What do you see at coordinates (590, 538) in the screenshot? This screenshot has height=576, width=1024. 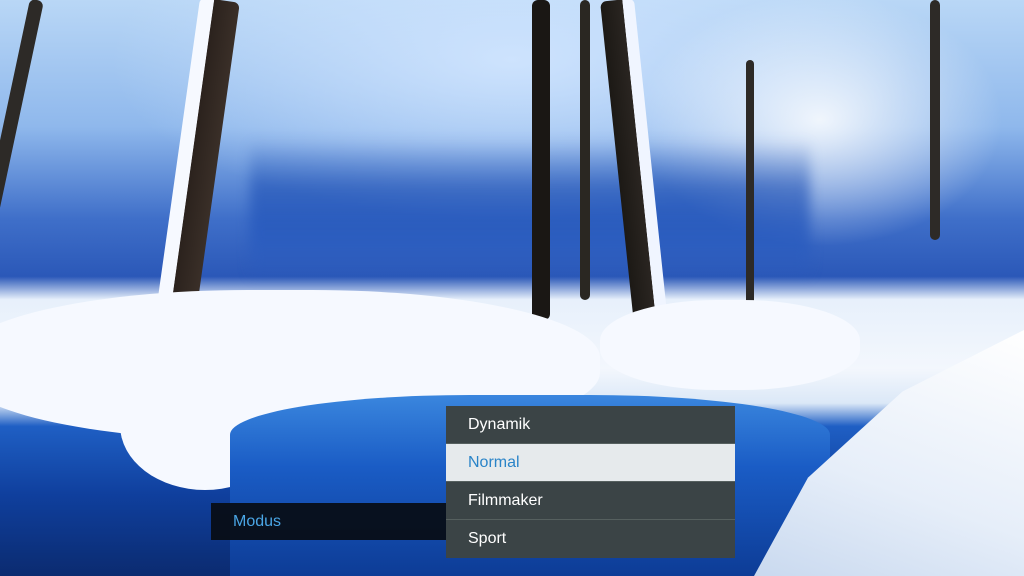 I see `option-sport: Sport` at bounding box center [590, 538].